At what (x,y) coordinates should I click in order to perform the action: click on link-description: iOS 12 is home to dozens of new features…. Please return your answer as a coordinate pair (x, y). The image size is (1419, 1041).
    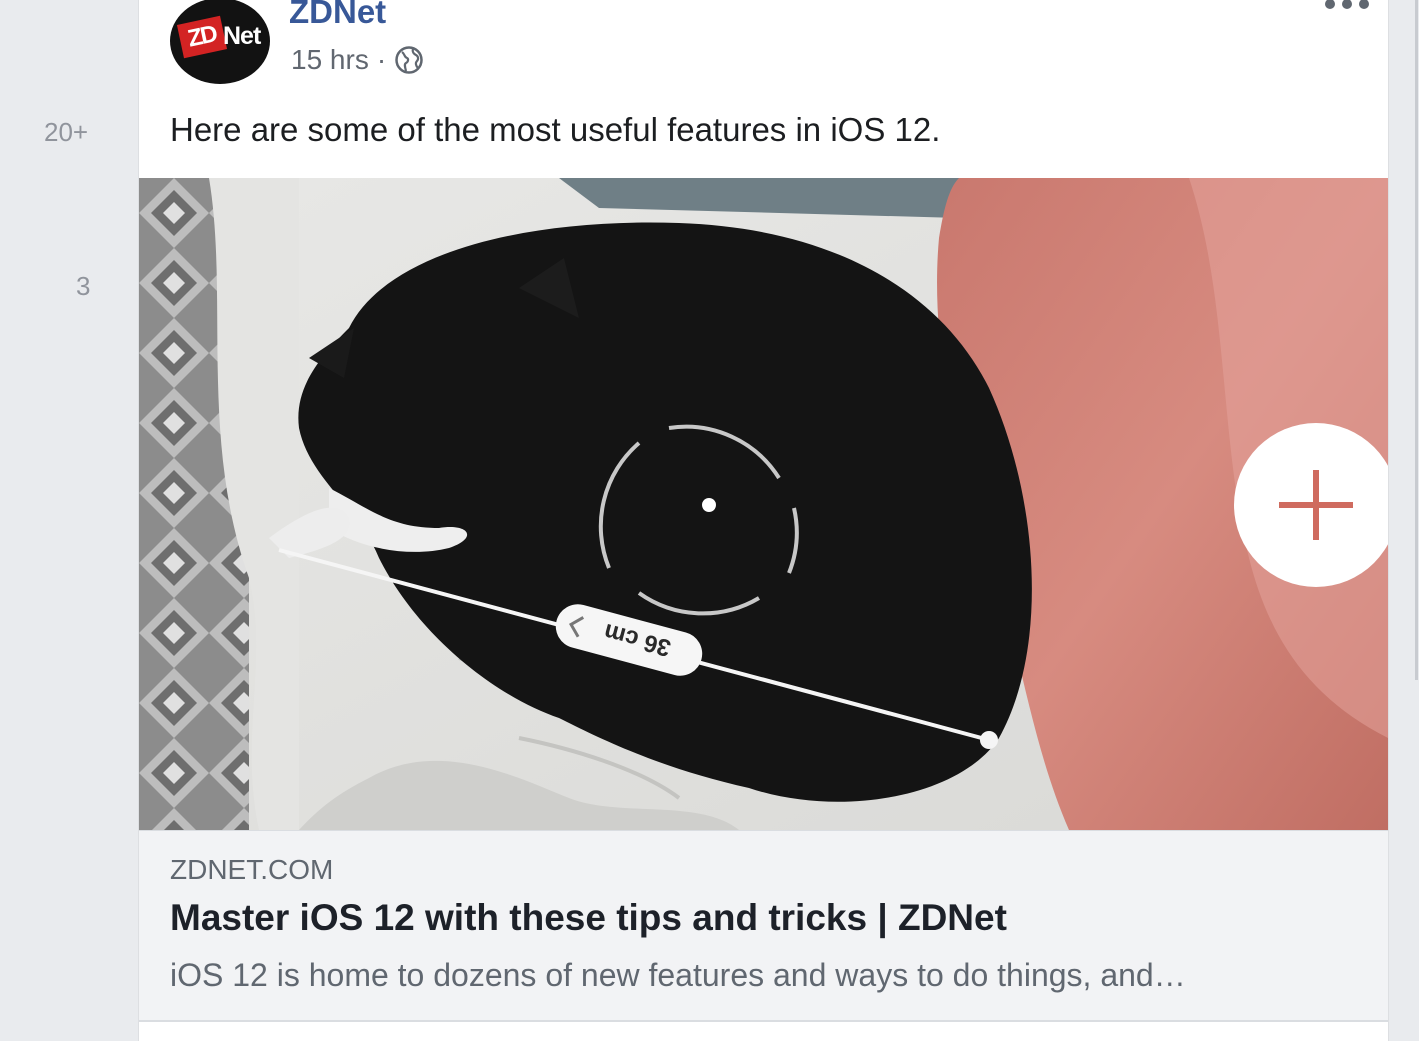
    Looking at the image, I should click on (678, 975).